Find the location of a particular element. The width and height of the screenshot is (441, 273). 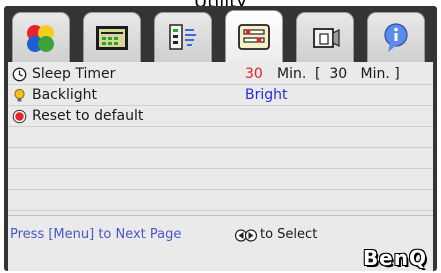

reset-label: Reset to default is located at coordinates (88, 116).